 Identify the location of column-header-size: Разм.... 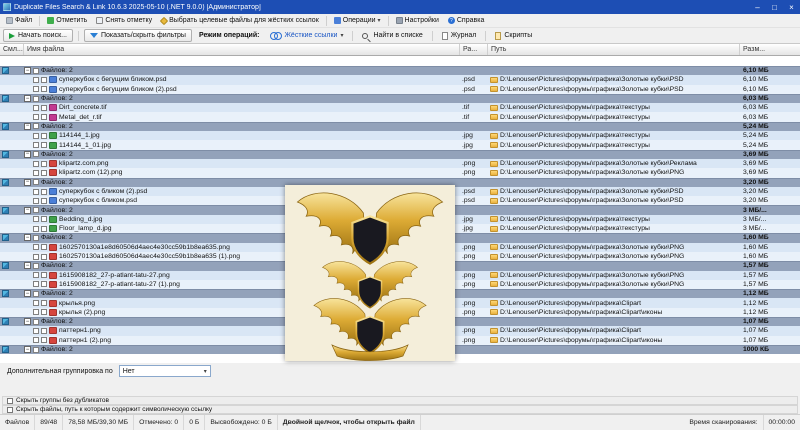
(770, 49).